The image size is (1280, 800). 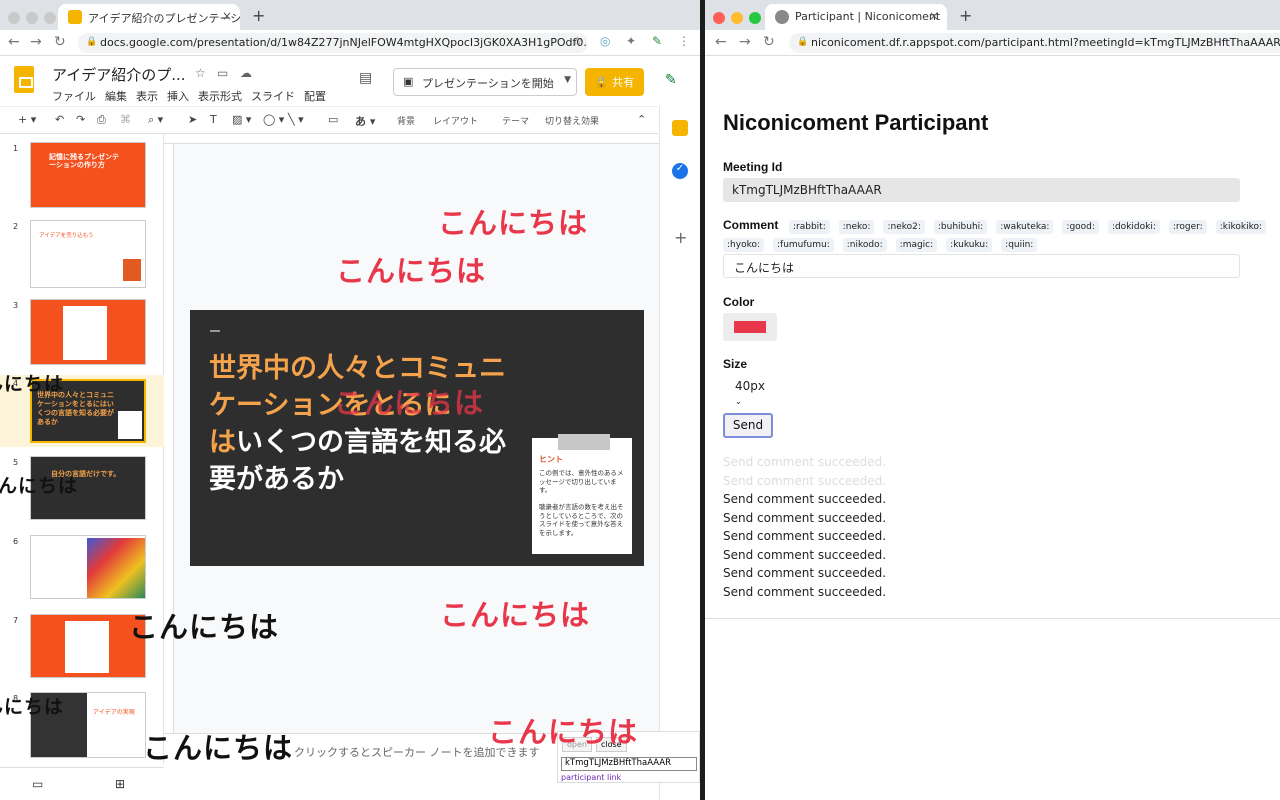 I want to click on thumbnail-6: 6, so click(x=82, y=569).